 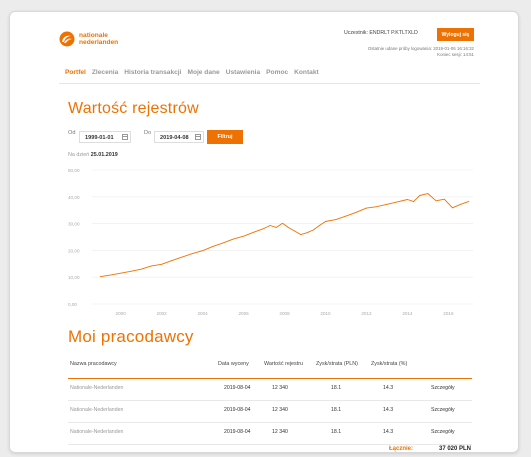 What do you see at coordinates (203, 72) in the screenshot?
I see `nav-item-moje-dane: Moje dane` at bounding box center [203, 72].